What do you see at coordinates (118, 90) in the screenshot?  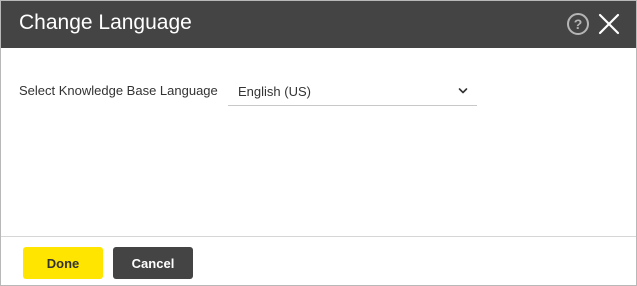 I see `language-field-label: Select Knowledge Base Language` at bounding box center [118, 90].